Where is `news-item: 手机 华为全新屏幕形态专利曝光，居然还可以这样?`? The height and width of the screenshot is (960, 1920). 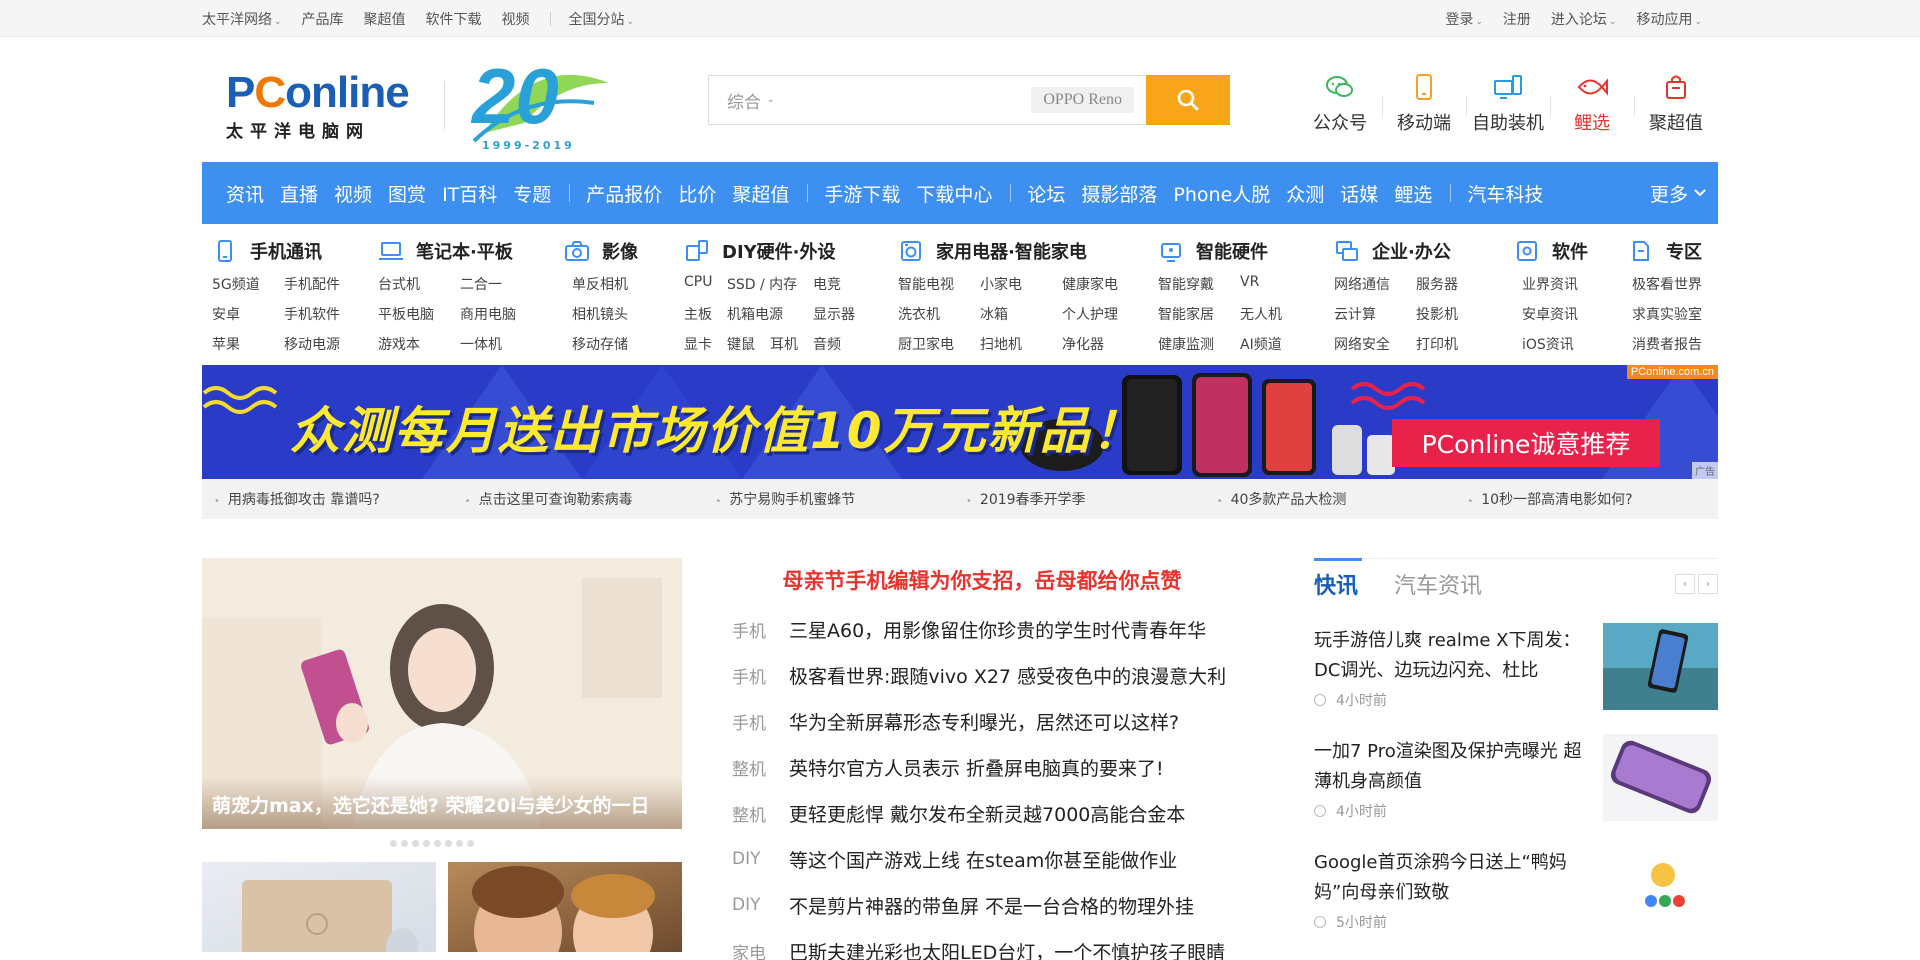
news-item: 手机 华为全新屏幕形态专利曝光，居然还可以这样? is located at coordinates (982, 721).